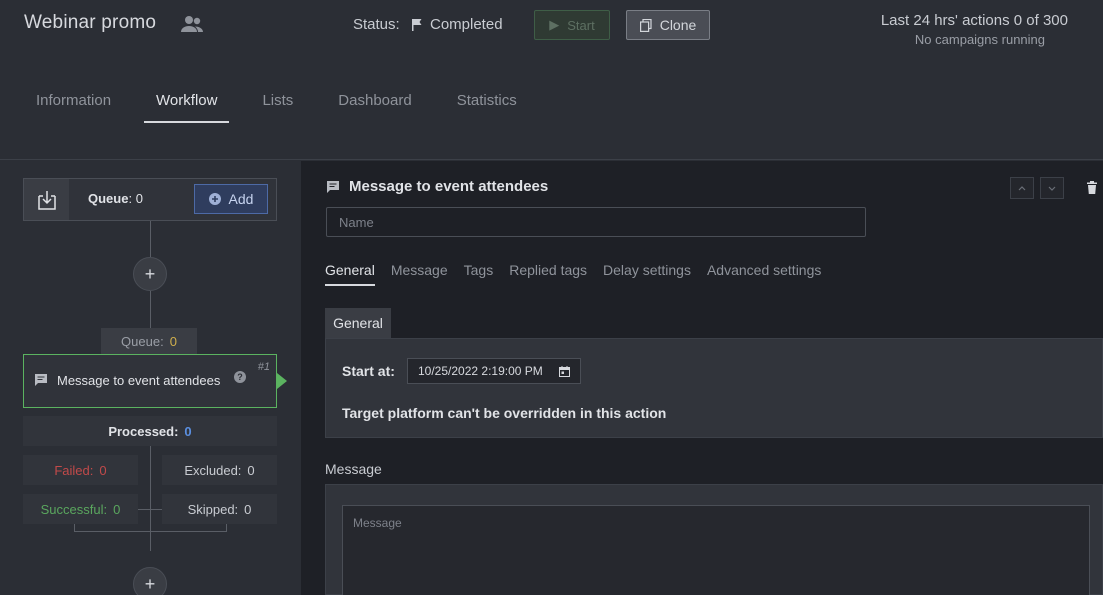 The height and width of the screenshot is (595, 1103). Describe the element at coordinates (716, 550) in the screenshot. I see `message-textarea` at that location.